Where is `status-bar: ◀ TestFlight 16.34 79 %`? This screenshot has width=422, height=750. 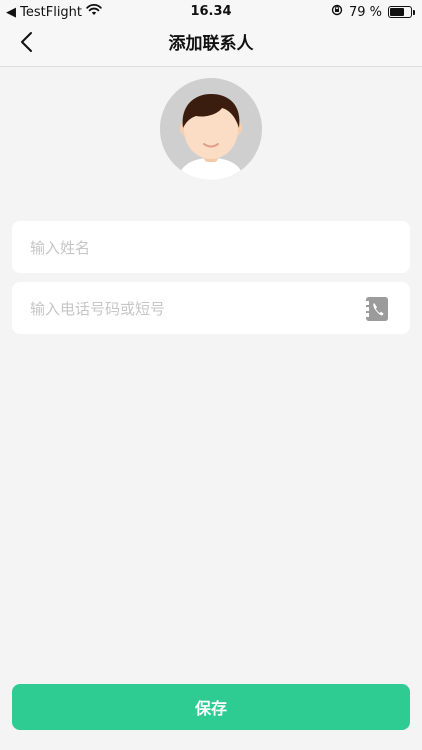
status-bar: ◀ TestFlight 16.34 79 % is located at coordinates (211, 11).